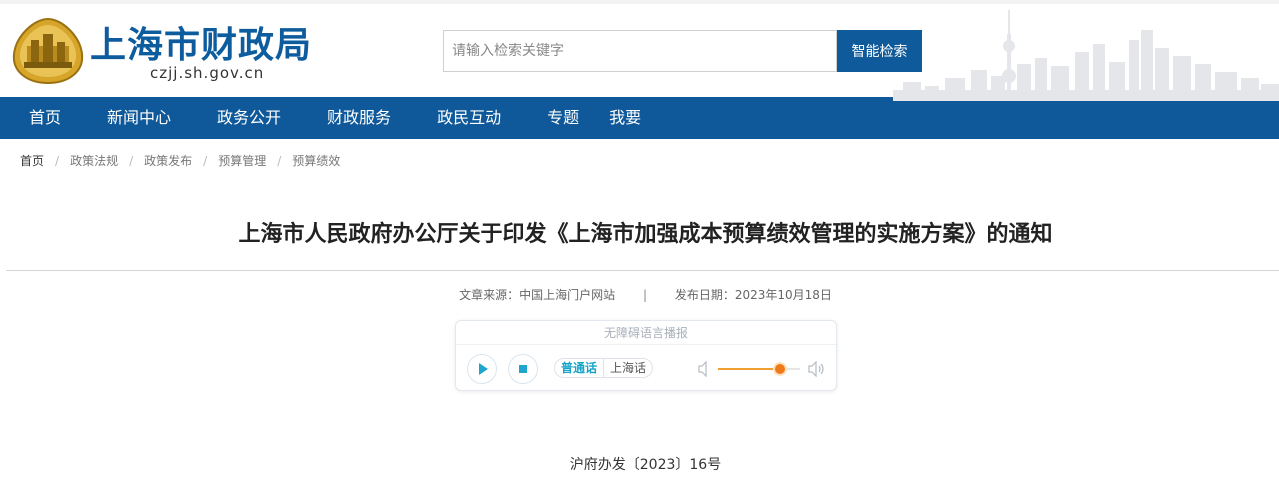  I want to click on volume-down-icon, so click(705, 369).